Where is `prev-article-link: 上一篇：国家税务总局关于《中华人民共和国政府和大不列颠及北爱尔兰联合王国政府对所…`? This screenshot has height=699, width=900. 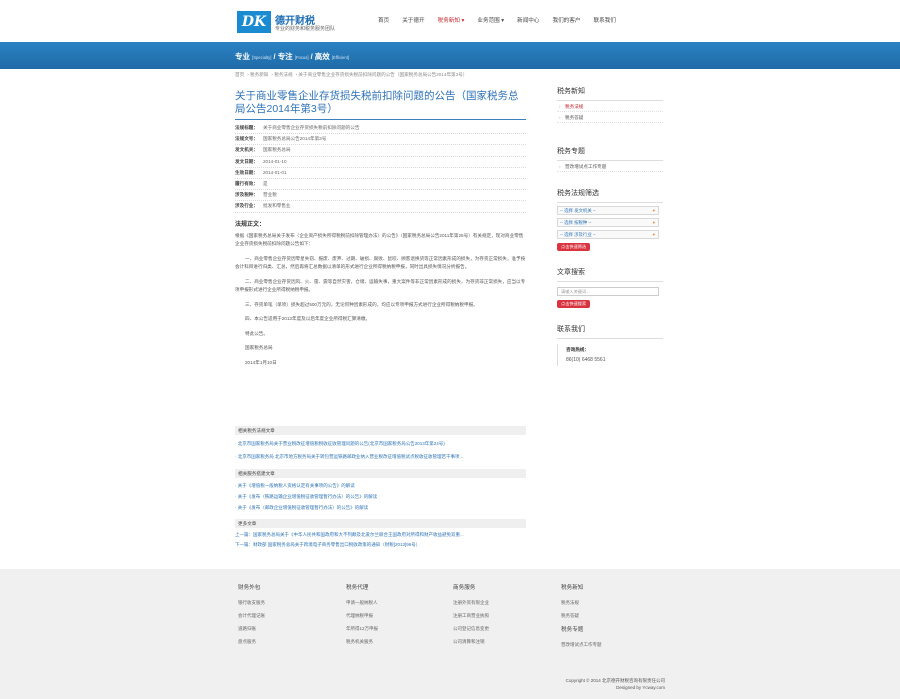
prev-article-link: 上一篇：国家税务总局关于《中华人民共和国政府和大不列颠及北爱尔兰联合王国政府对所… is located at coordinates (380, 535).